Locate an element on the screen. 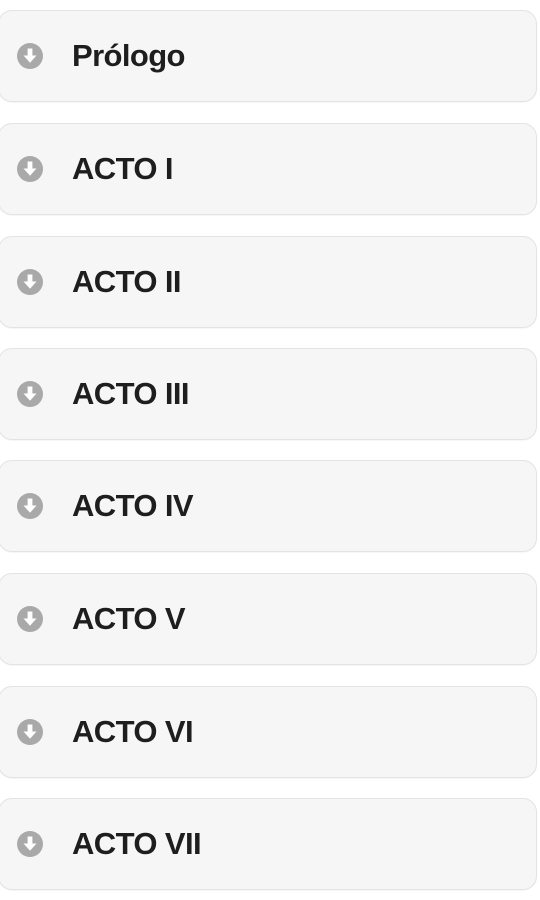 This screenshot has height=900, width=540. accordion-item-acto-vii: ACTO VII is located at coordinates (268, 844).